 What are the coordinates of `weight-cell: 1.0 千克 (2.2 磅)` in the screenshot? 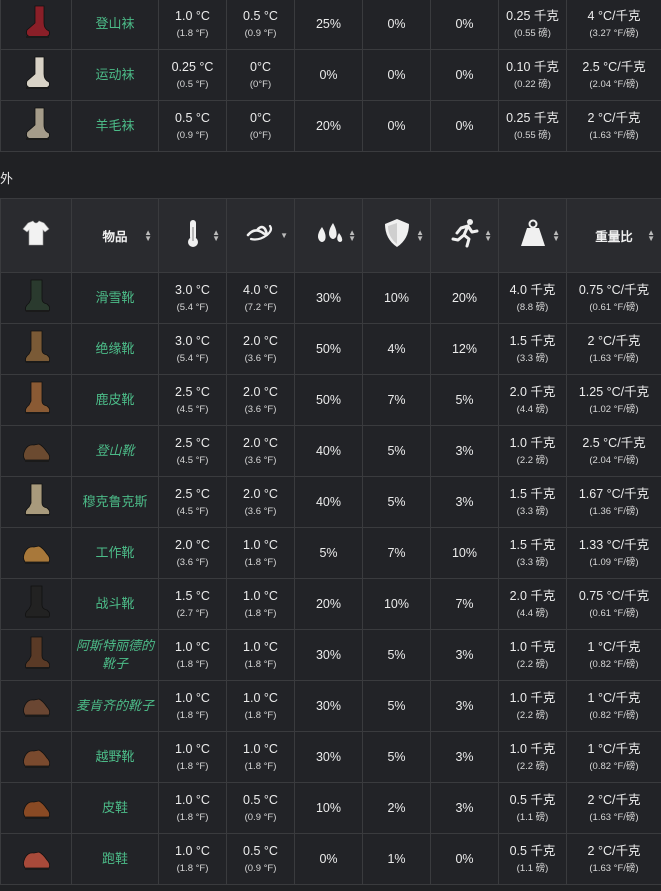 It's located at (532, 655).